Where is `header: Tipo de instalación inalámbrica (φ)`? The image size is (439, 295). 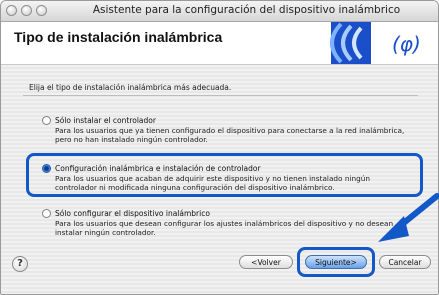
header: Tipo de instalación inalámbrica (φ) is located at coordinates (219, 43).